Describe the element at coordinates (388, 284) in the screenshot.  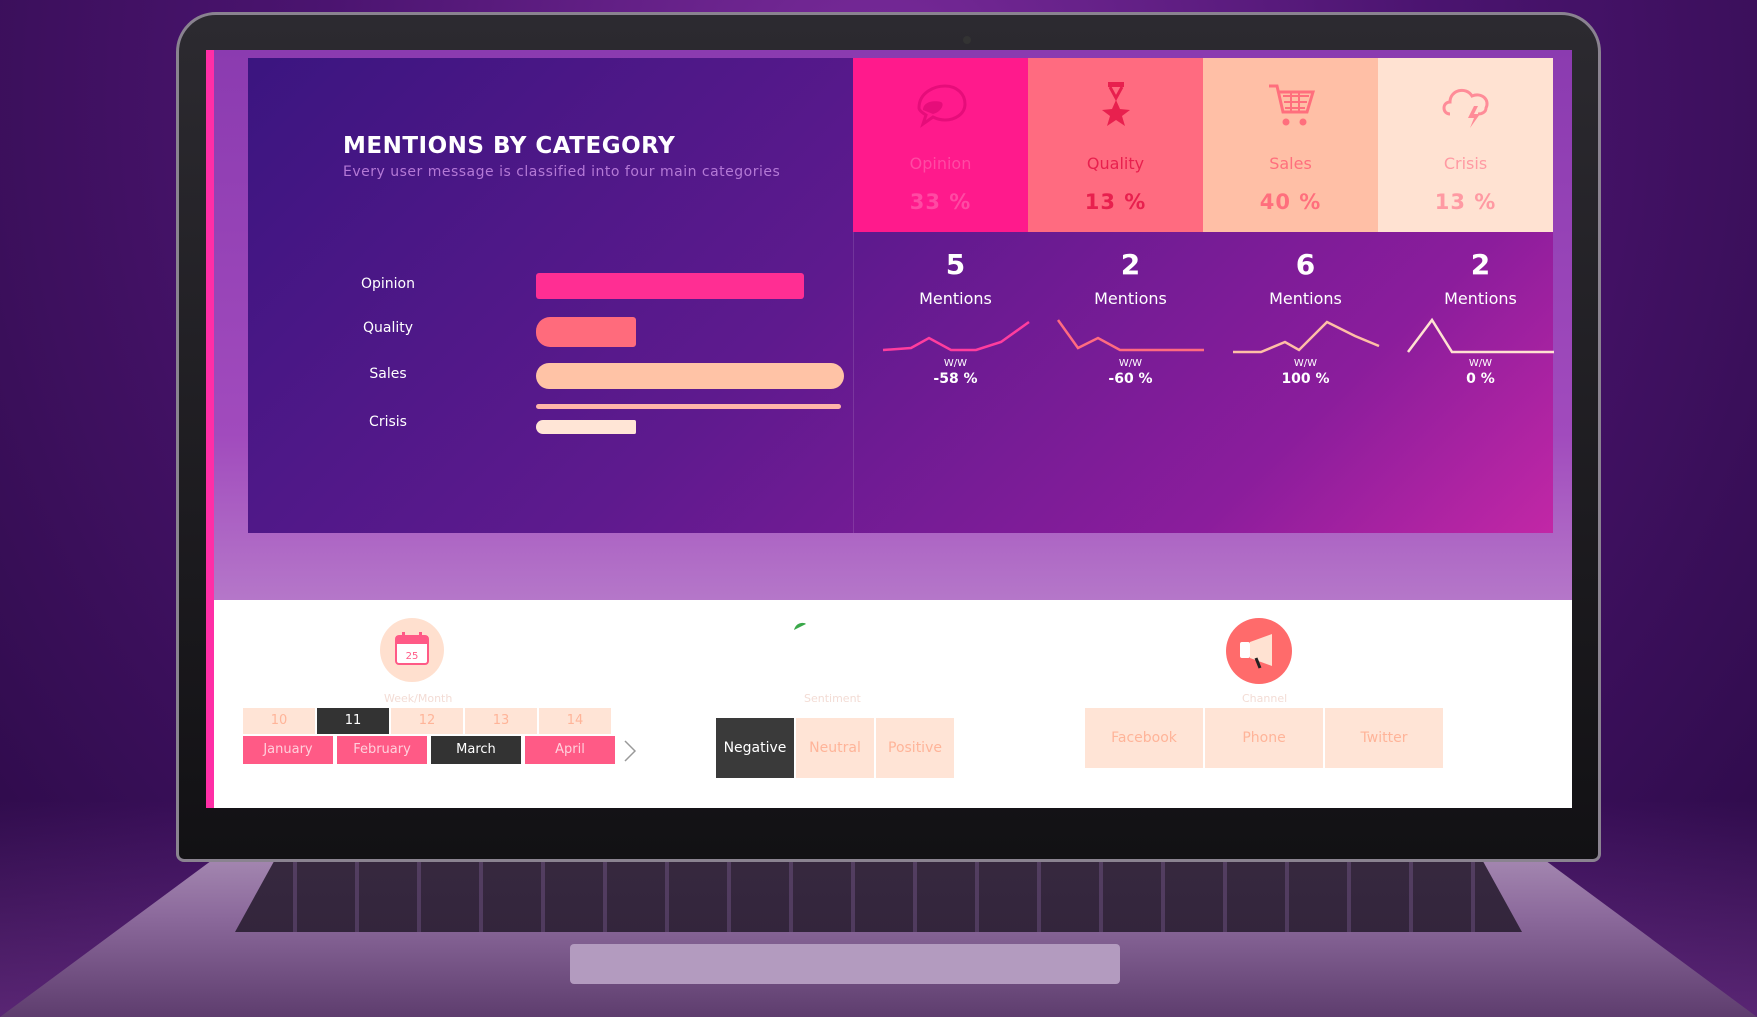
I see `bar-label: Opinion` at that location.